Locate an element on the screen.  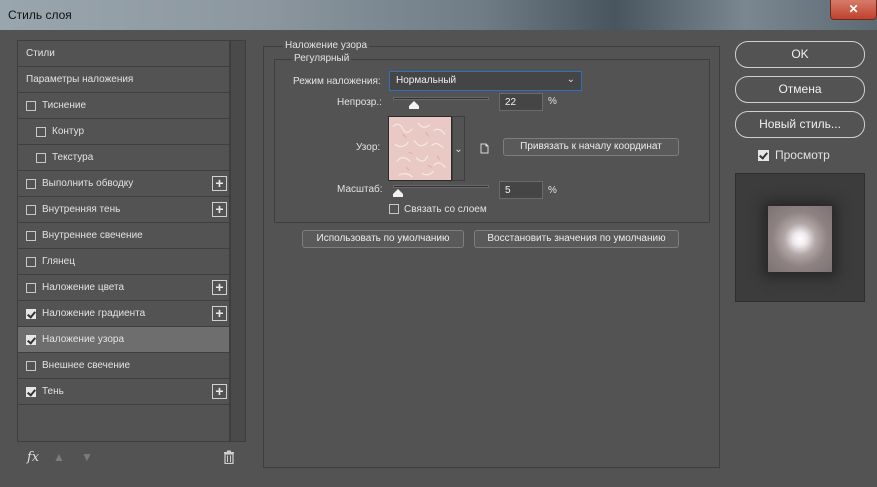
blend-mode-value: Нормальный is located at coordinates (426, 80).